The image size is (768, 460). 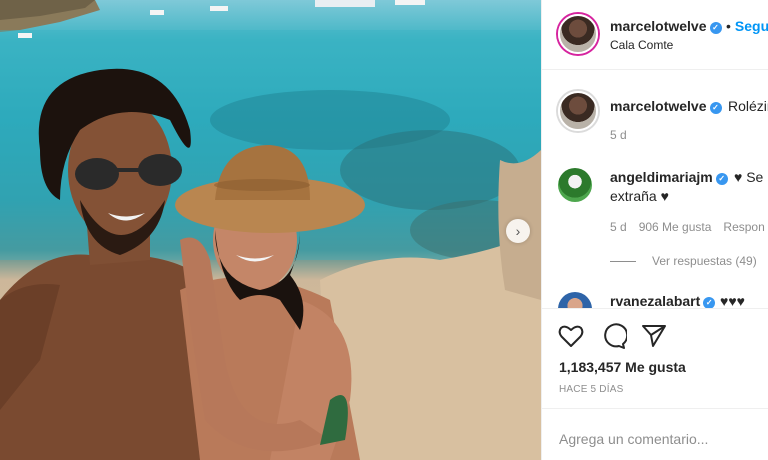 I want to click on reply-button: Respon, so click(x=743, y=227).